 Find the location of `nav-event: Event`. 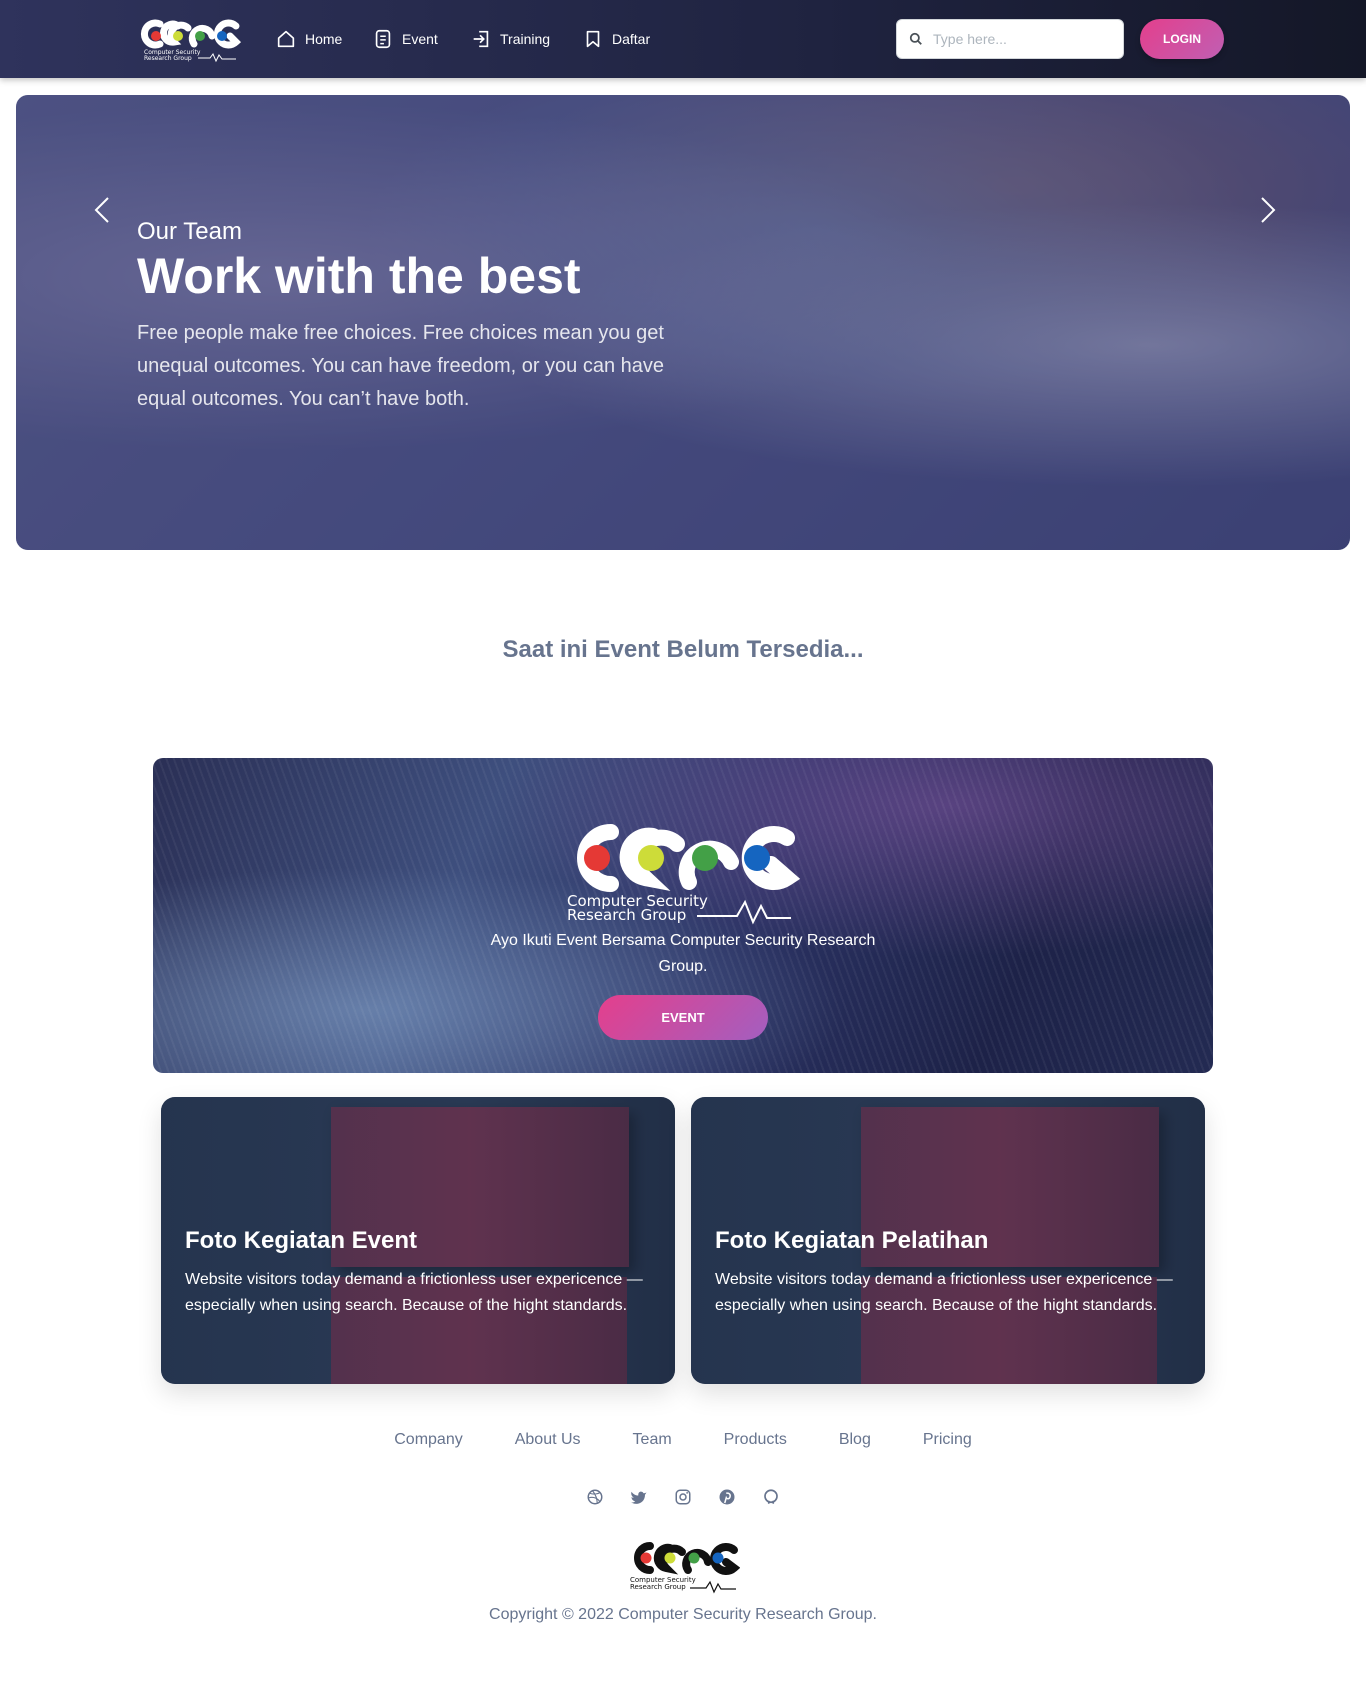

nav-event: Event is located at coordinates (405, 39).